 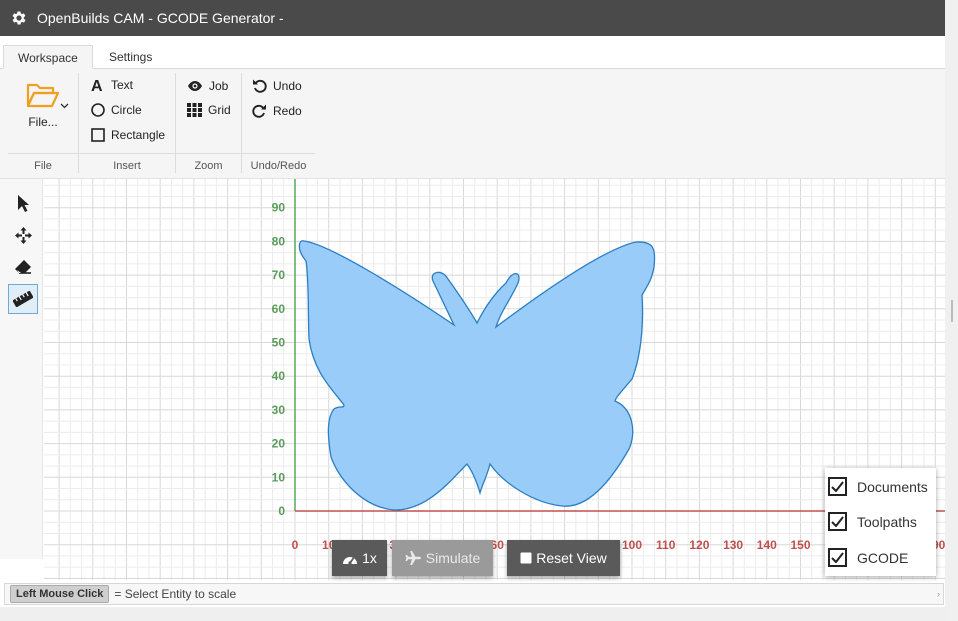 What do you see at coordinates (359, 558) in the screenshot?
I see `speed-button: 1x` at bounding box center [359, 558].